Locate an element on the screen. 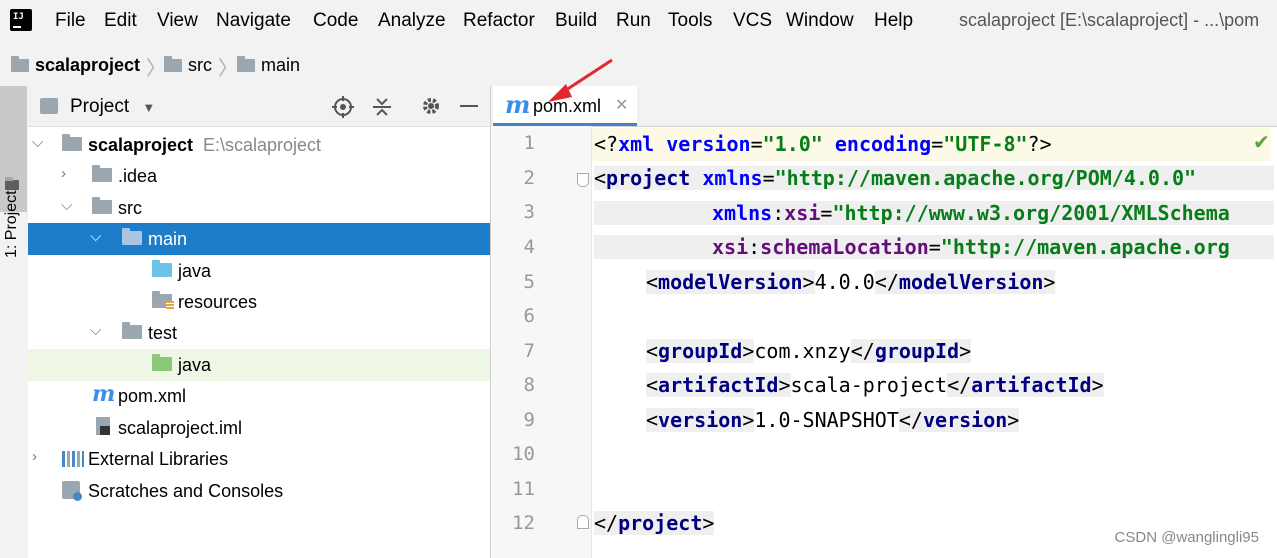  tree-label: pom.xml is located at coordinates (152, 396).